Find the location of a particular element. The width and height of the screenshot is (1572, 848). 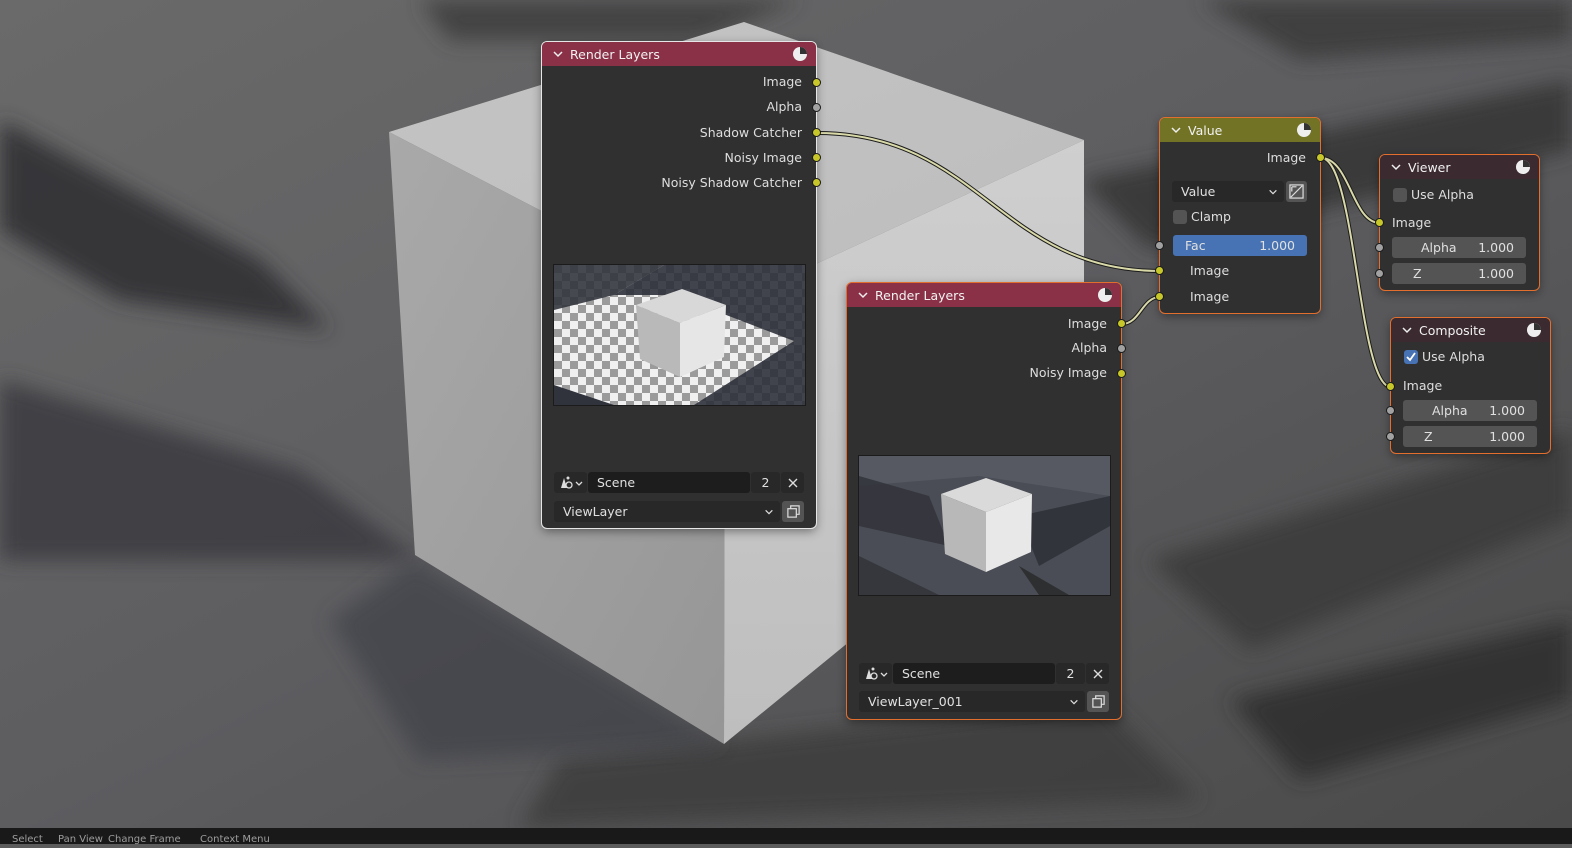

clamp-label: Clamp is located at coordinates (1211, 216).